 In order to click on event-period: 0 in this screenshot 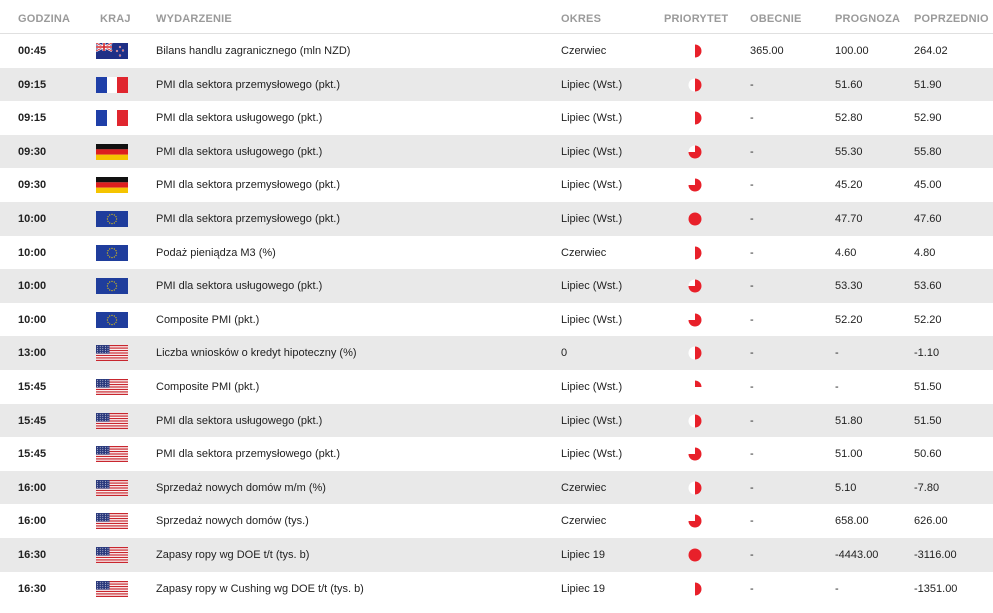, I will do `click(564, 353)`.